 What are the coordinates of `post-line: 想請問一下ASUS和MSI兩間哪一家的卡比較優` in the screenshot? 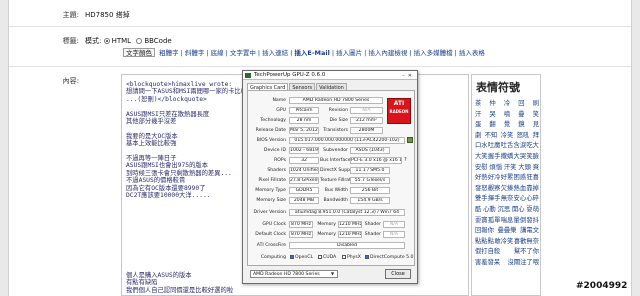 It's located at (190, 92).